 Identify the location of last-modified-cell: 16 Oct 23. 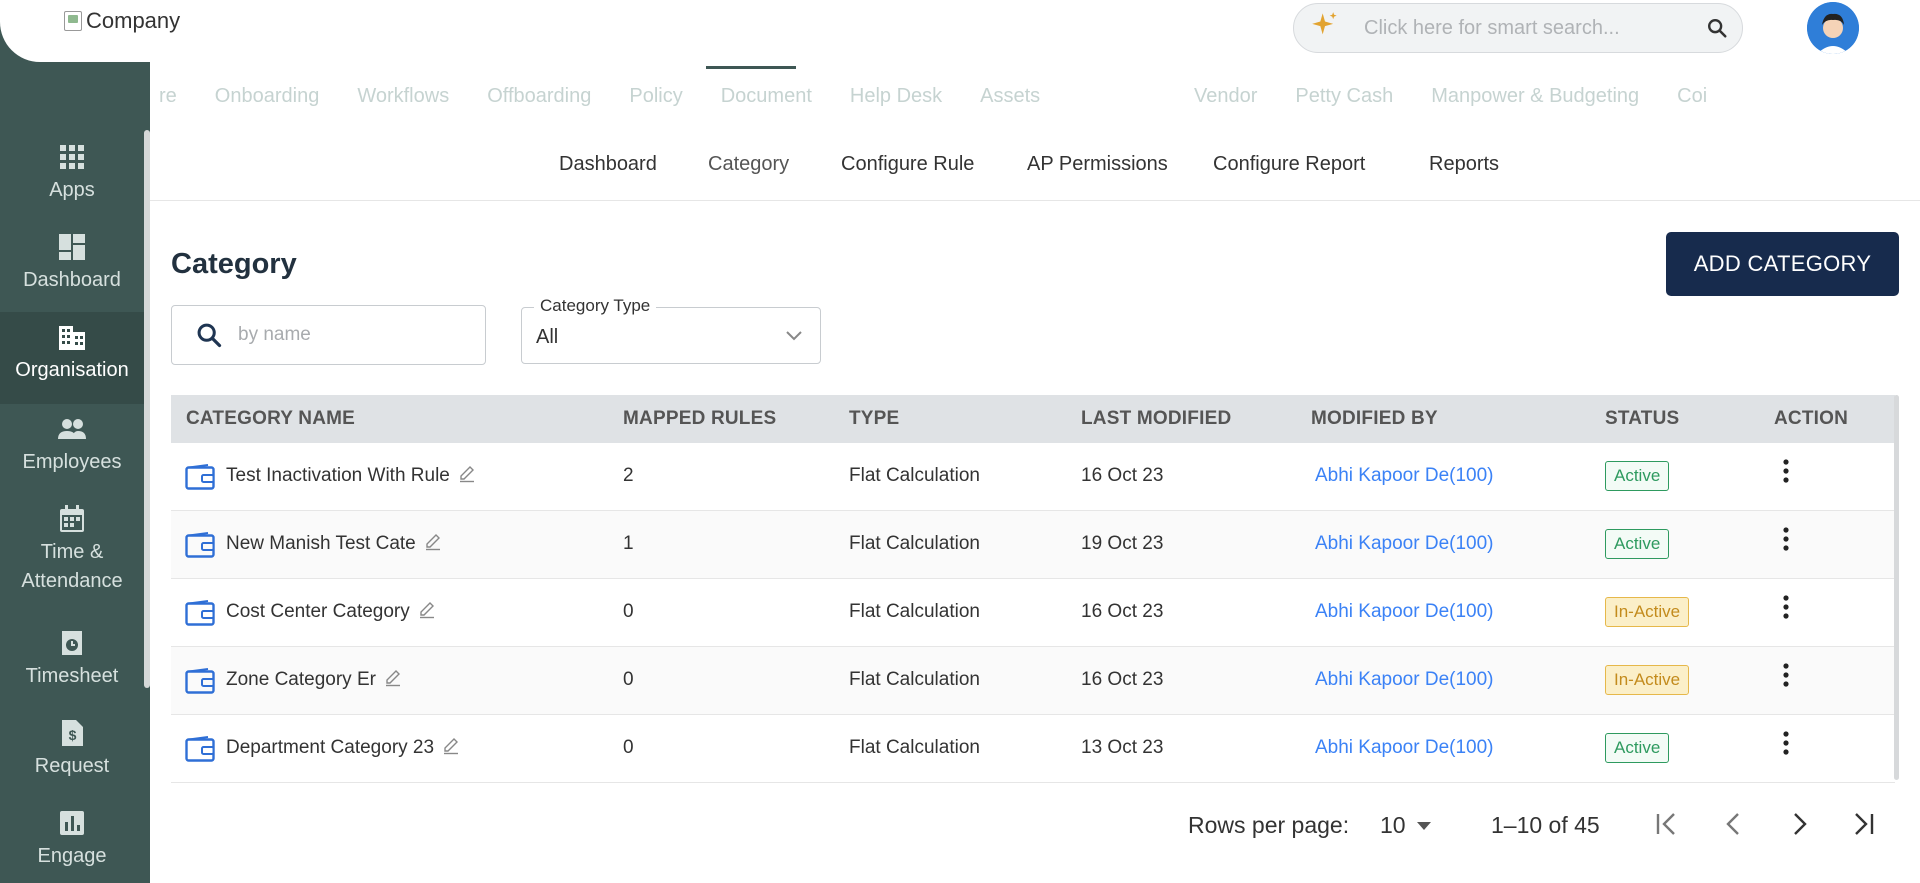
(1122, 611).